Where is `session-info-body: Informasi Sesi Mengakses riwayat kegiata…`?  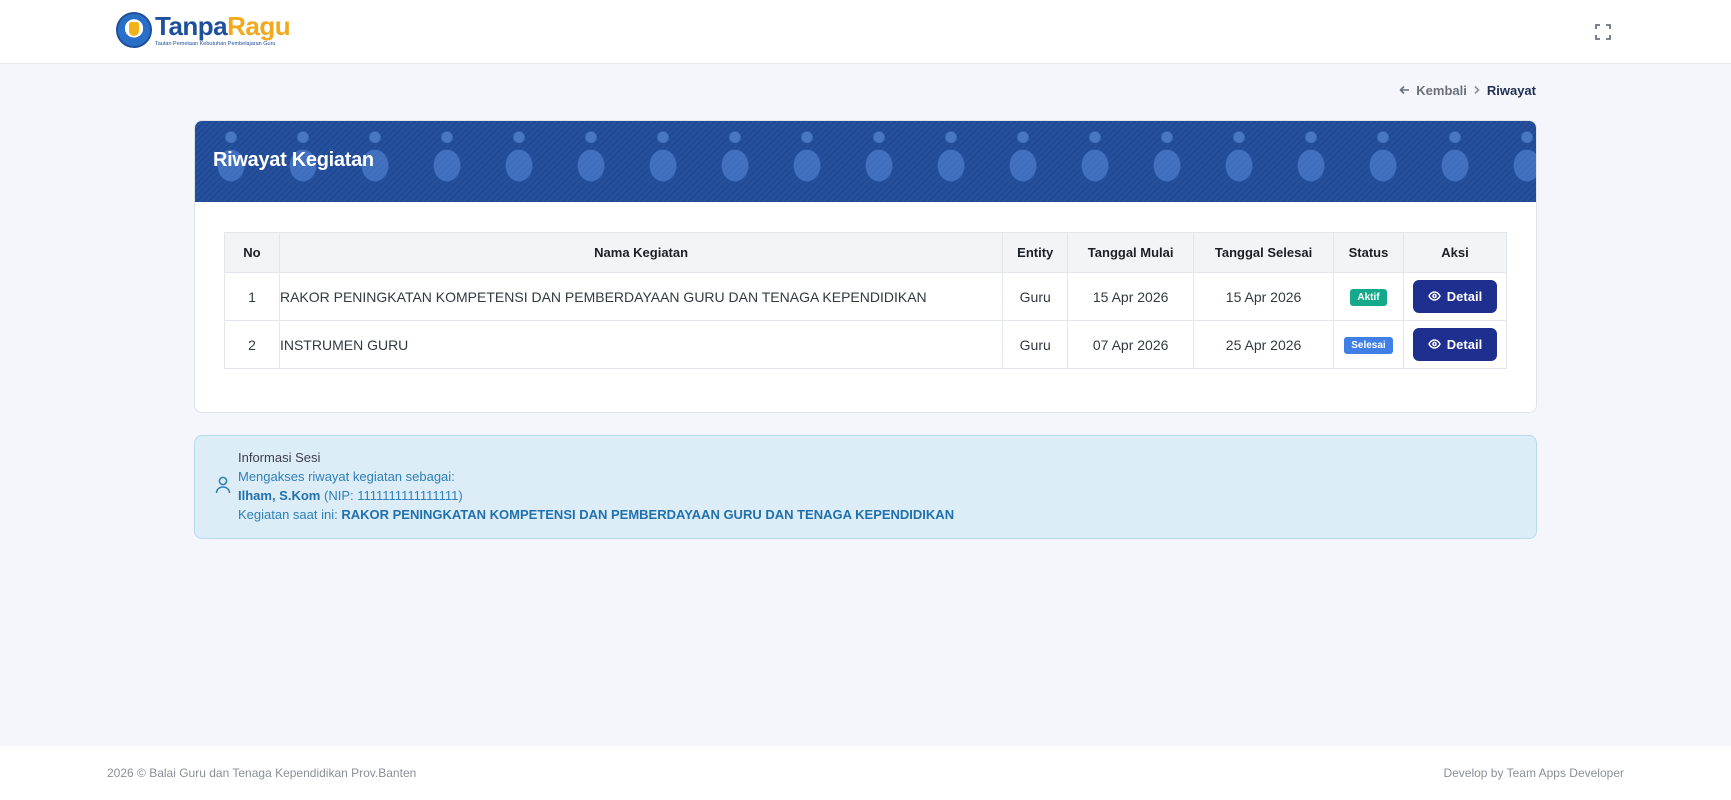 session-info-body: Informasi Sesi Mengakses riwayat kegiata… is located at coordinates (596, 486).